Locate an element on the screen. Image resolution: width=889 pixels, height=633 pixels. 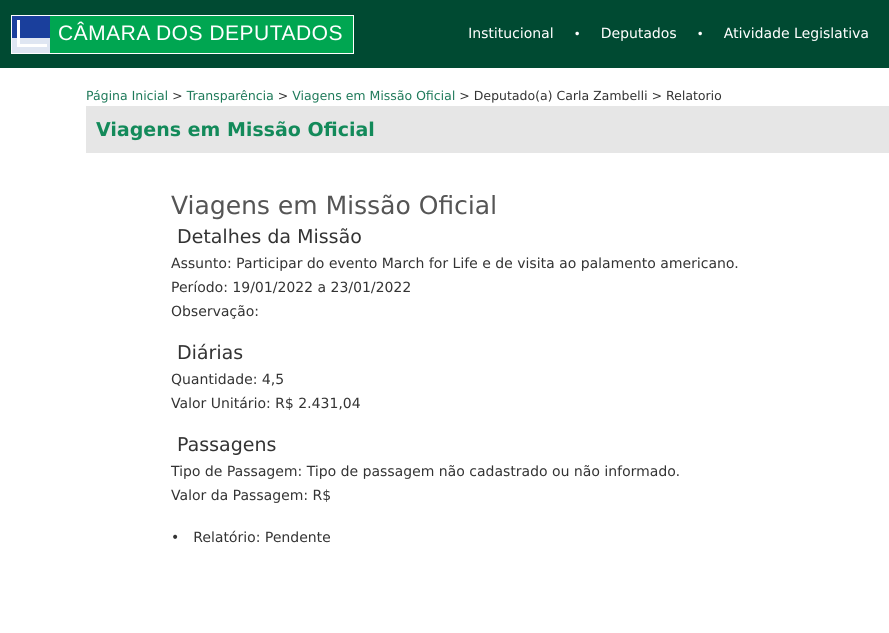
breadcrumb-link: Página Inicial is located at coordinates (127, 95).